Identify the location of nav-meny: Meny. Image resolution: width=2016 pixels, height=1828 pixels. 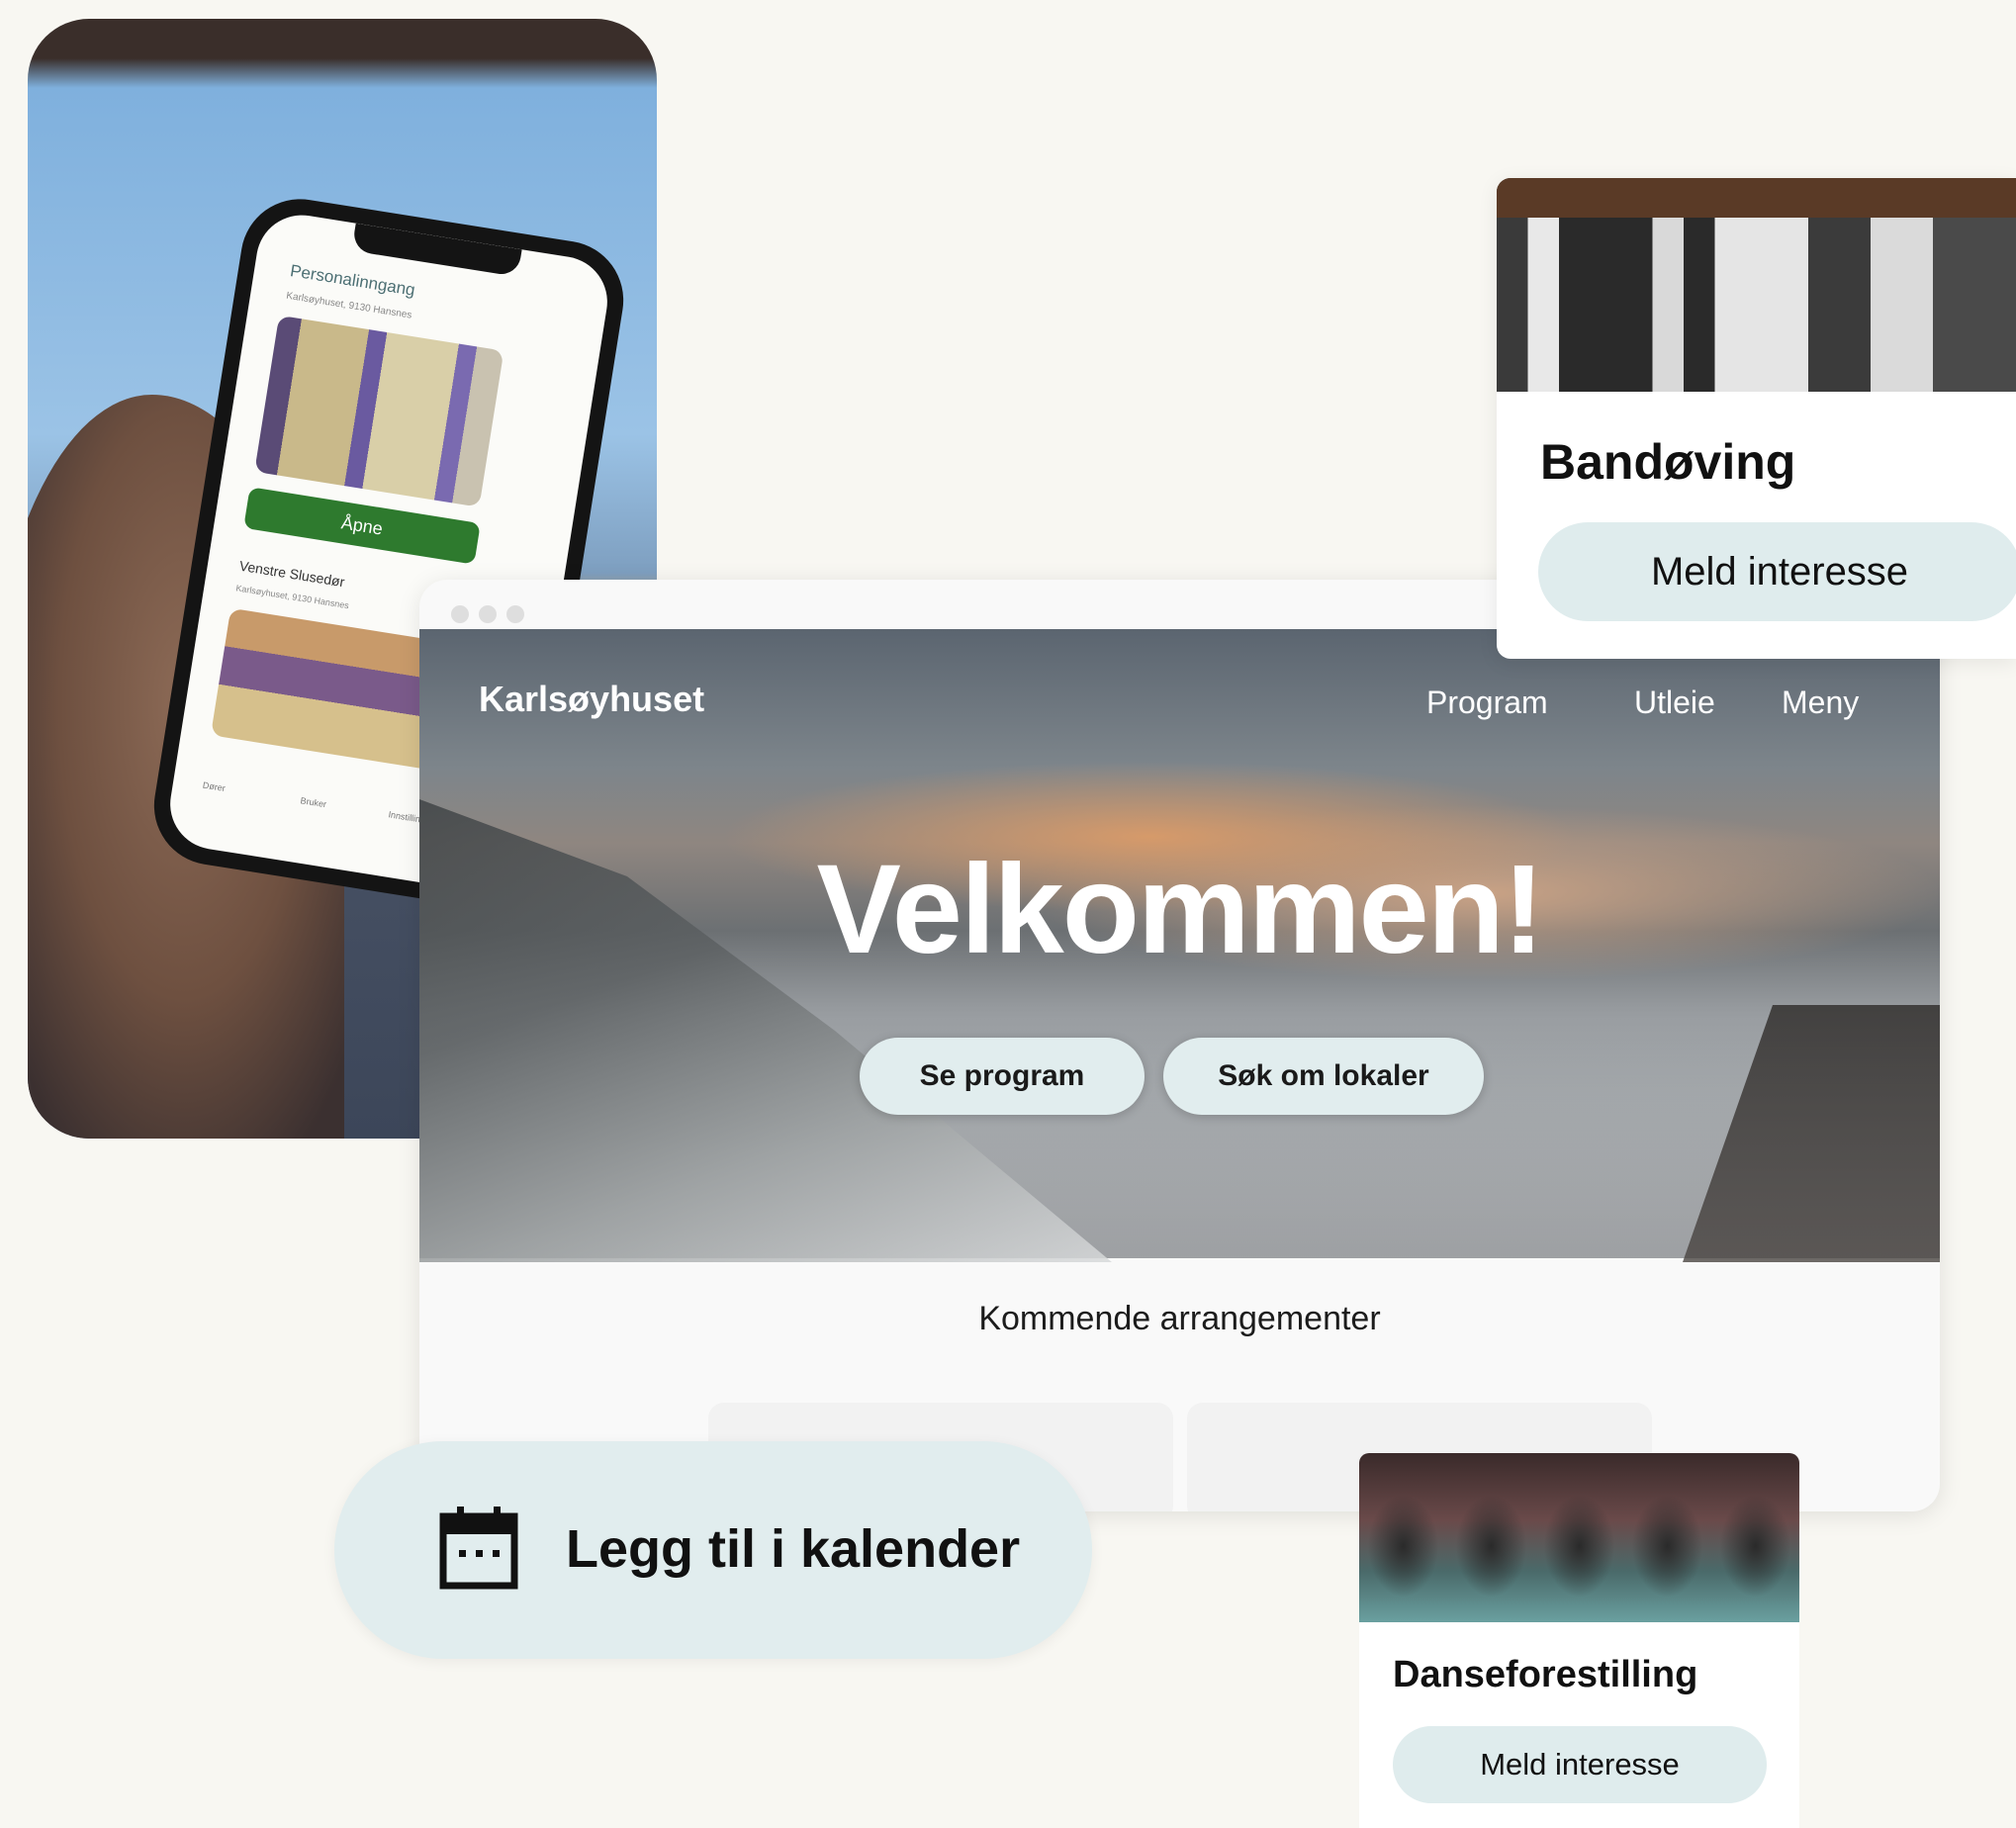
(1820, 703).